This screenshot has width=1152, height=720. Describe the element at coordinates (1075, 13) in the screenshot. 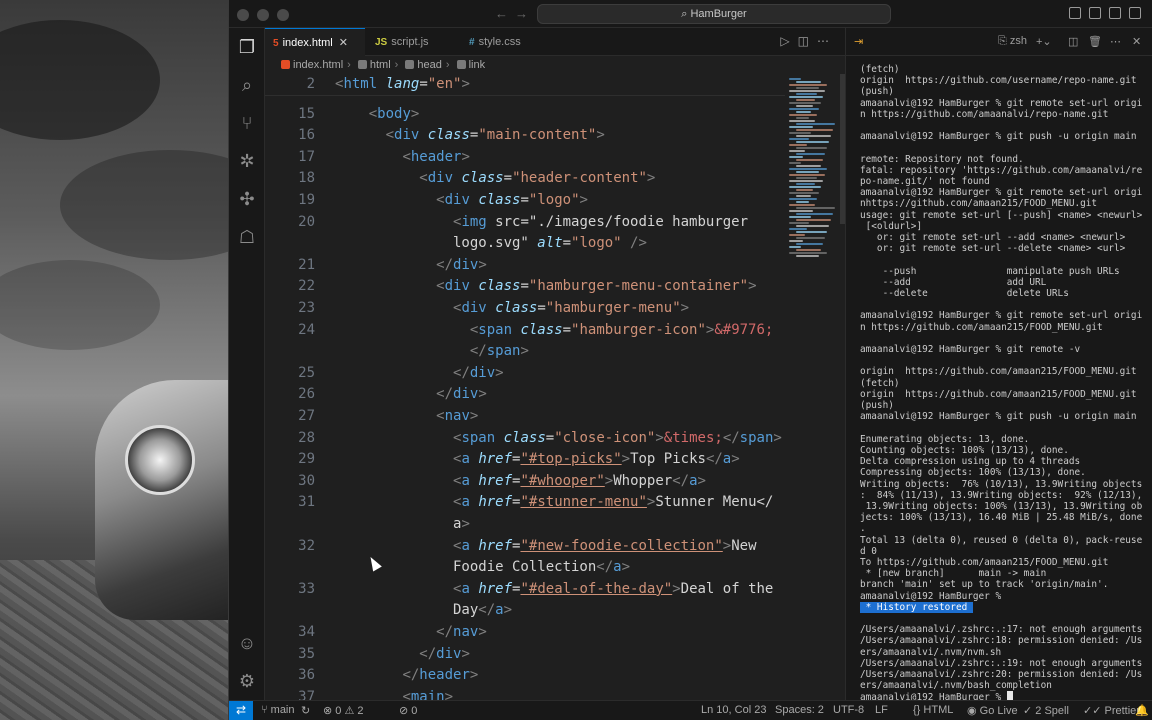

I see `toggle-sidebar-icon` at that location.